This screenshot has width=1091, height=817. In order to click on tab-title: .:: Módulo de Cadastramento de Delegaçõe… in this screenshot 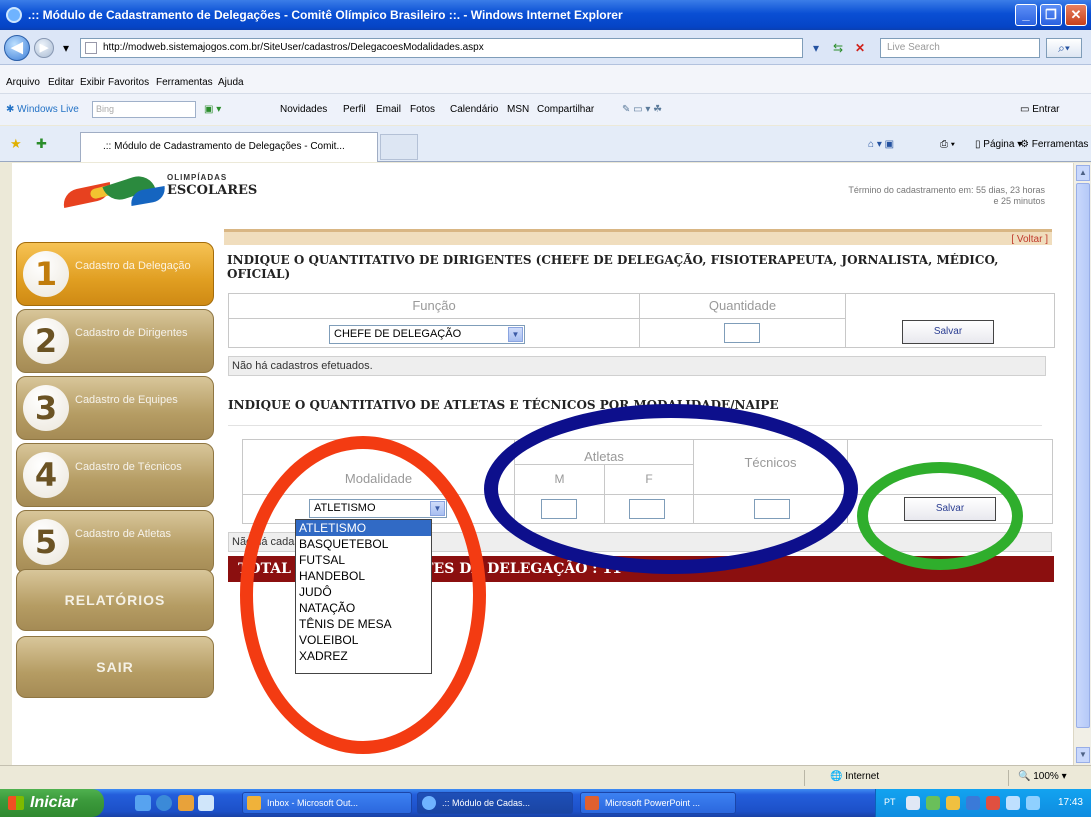, I will do `click(224, 146)`.